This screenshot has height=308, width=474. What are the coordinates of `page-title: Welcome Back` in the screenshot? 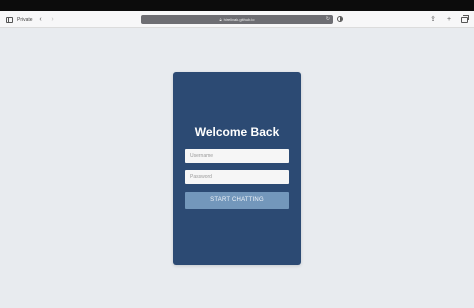 It's located at (237, 132).